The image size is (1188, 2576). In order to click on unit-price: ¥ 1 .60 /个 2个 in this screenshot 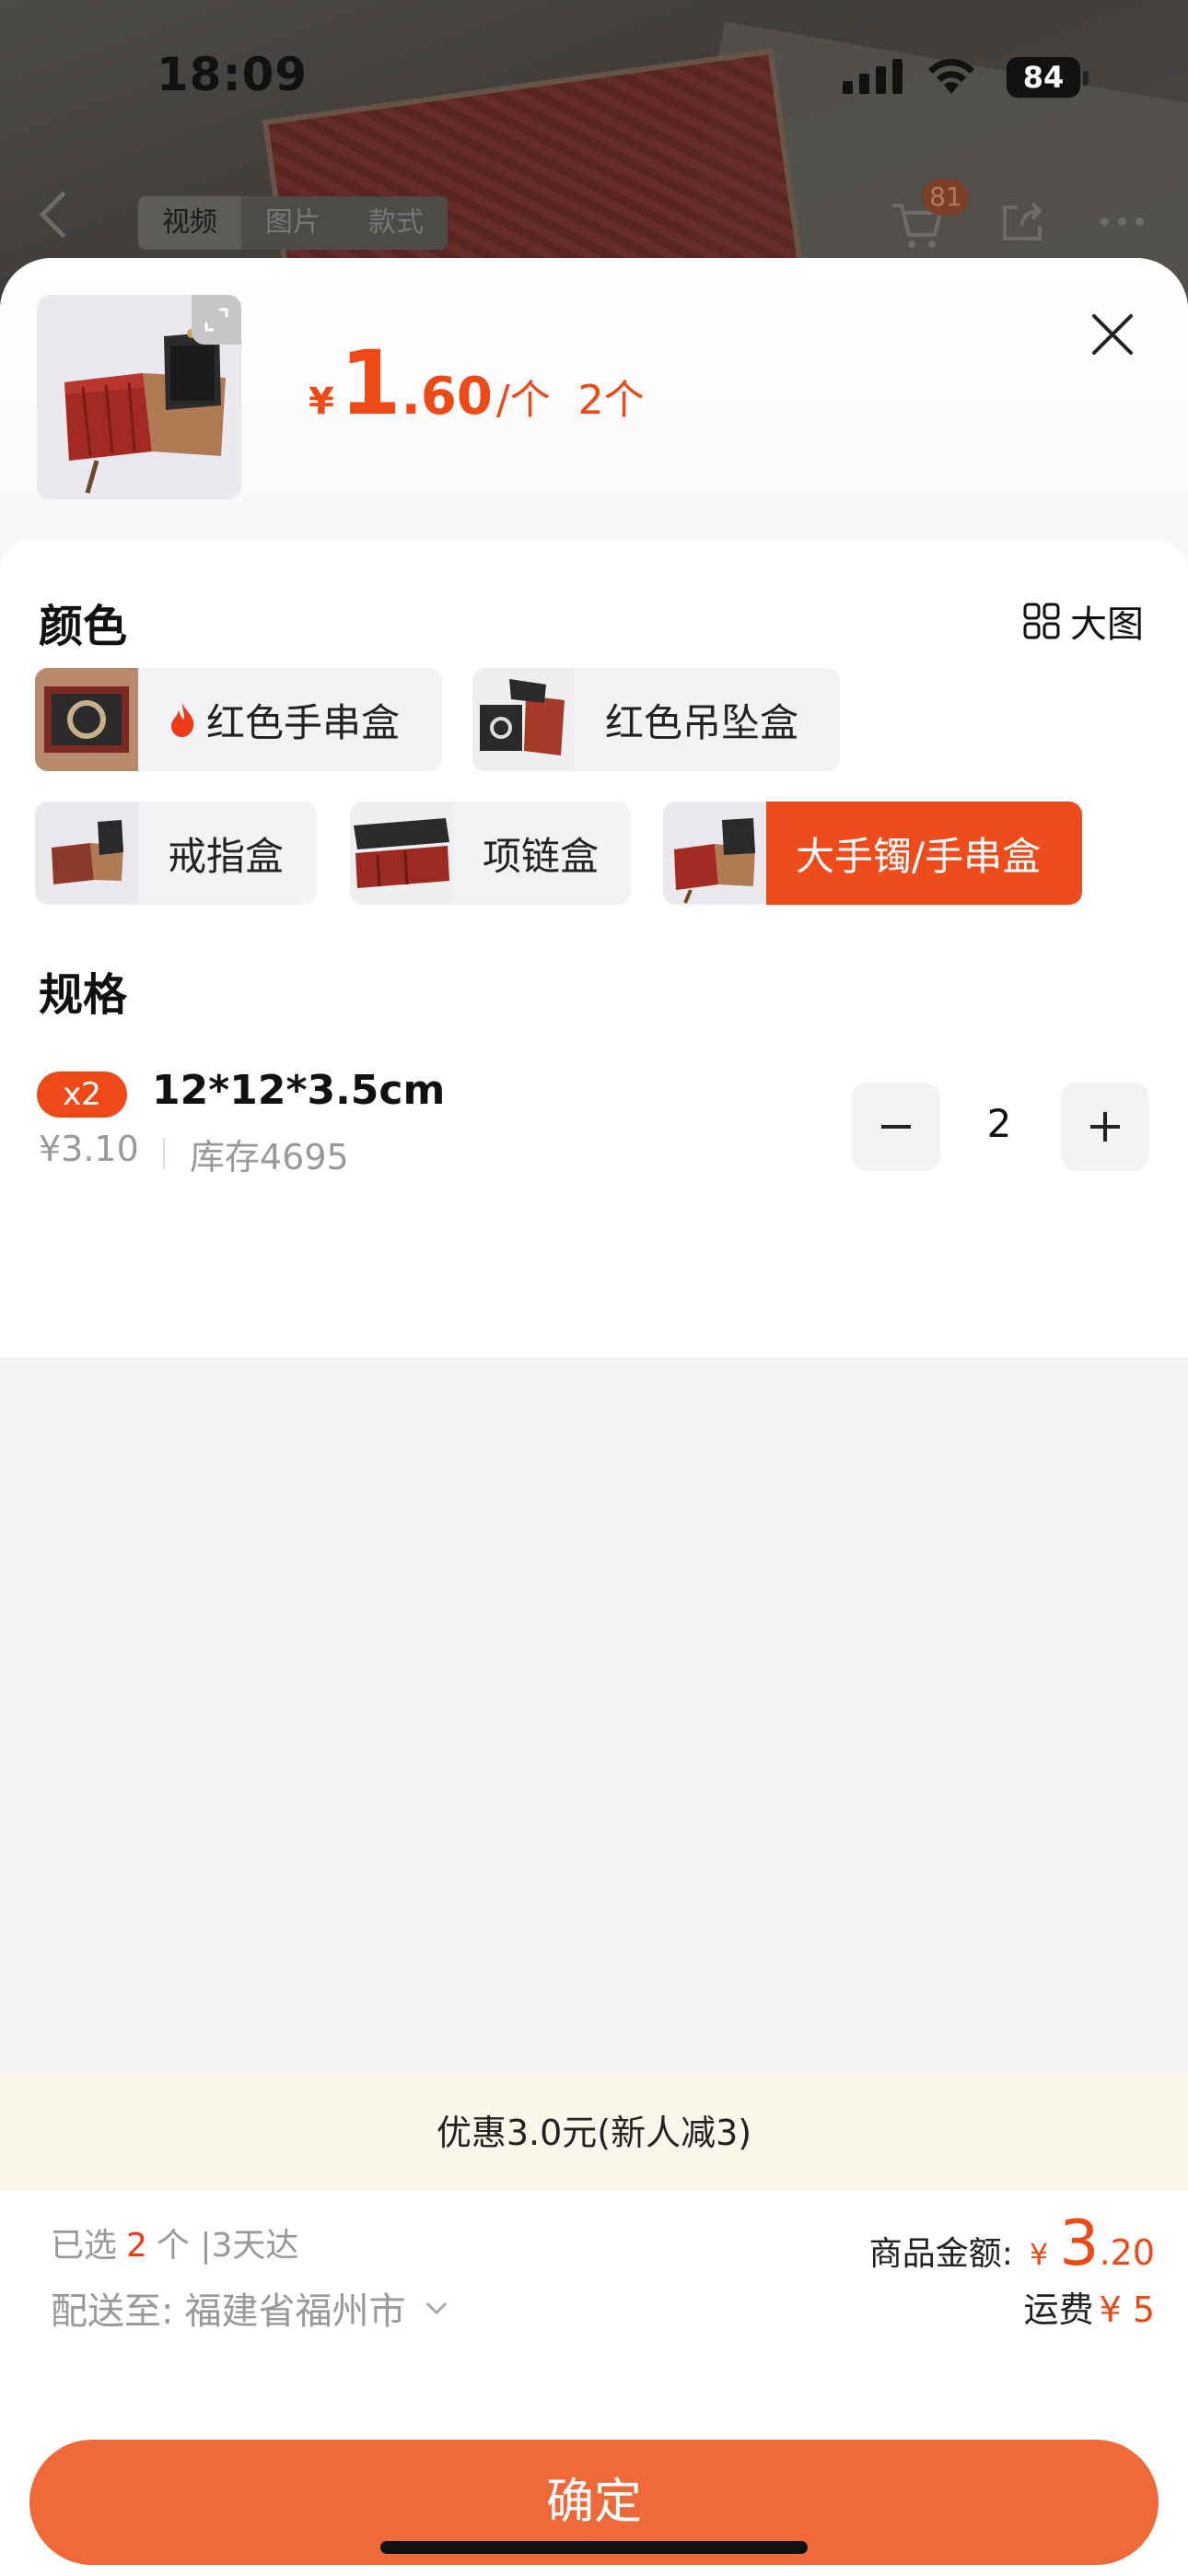, I will do `click(477, 383)`.